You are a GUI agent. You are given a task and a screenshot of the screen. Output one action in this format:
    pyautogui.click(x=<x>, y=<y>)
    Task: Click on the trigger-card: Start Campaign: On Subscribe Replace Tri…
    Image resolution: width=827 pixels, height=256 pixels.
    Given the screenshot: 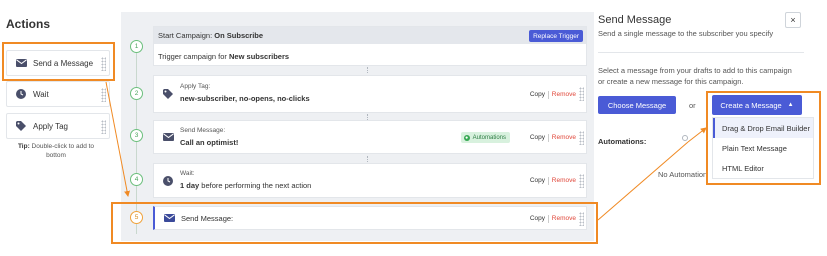 What is the action you would take?
    pyautogui.click(x=370, y=46)
    